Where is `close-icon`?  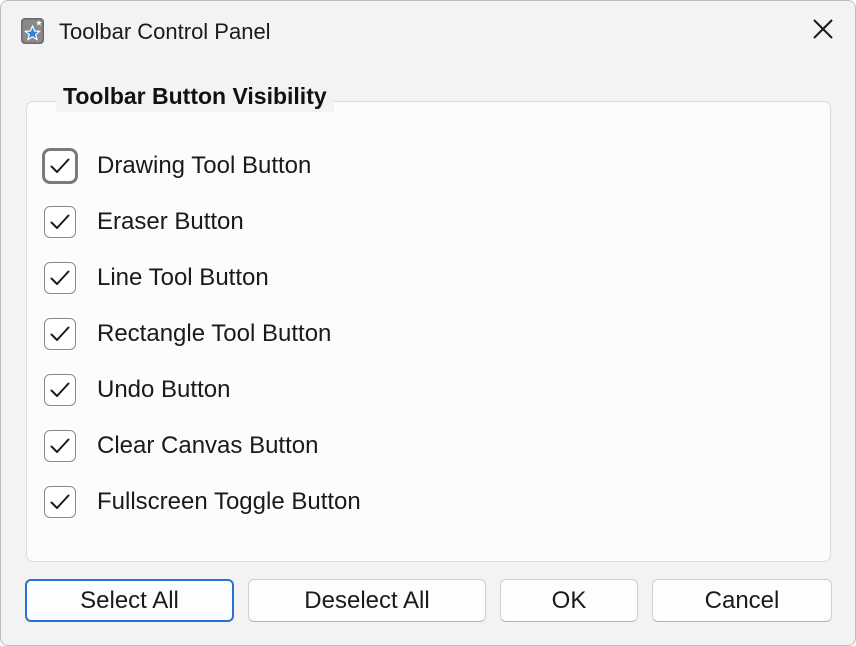
close-icon is located at coordinates (823, 31).